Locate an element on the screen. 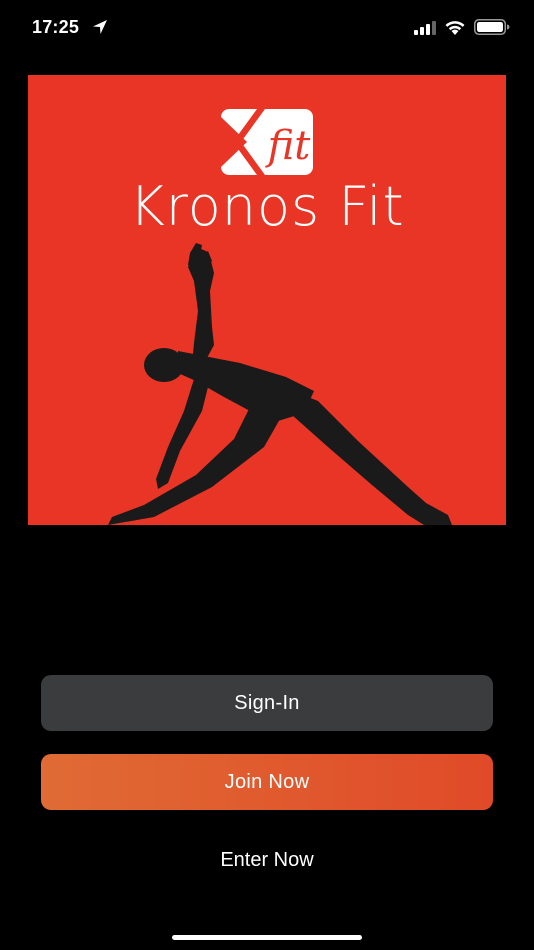 The height and width of the screenshot is (950, 534). location-arrow-icon is located at coordinates (100, 27).